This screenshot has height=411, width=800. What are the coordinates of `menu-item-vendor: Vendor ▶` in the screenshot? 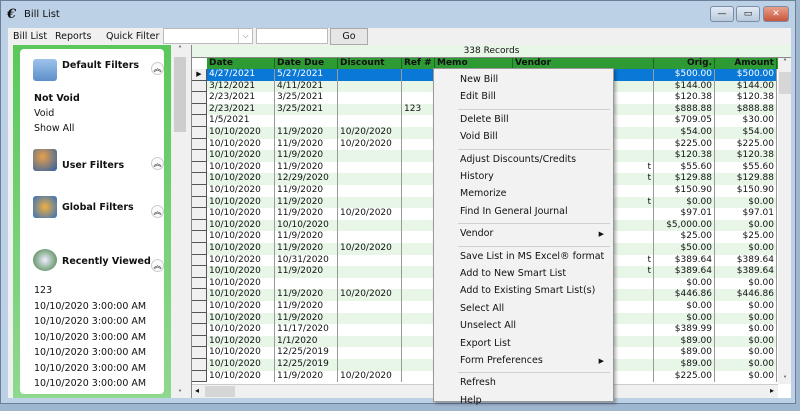 It's located at (535, 234).